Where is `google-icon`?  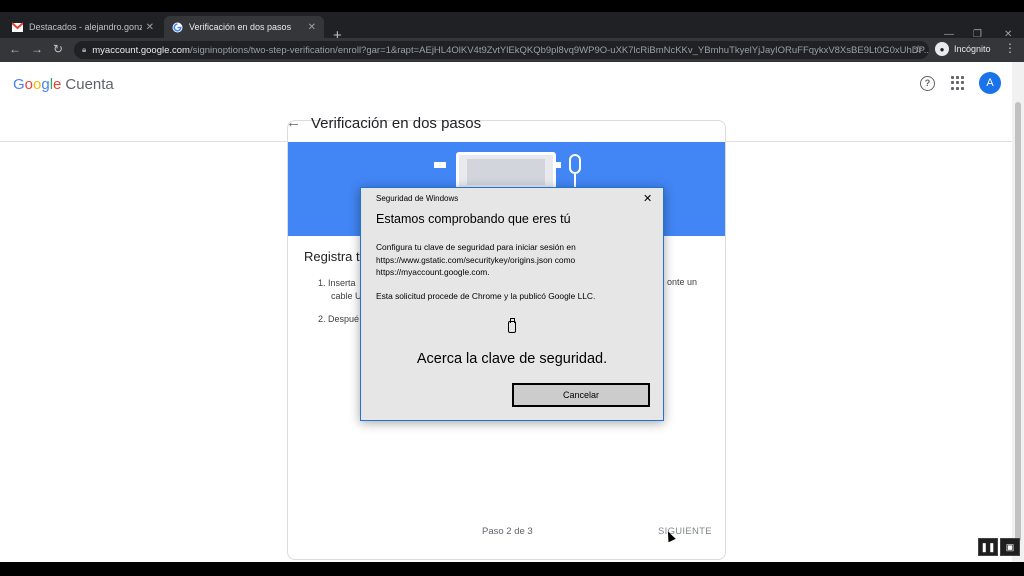 google-icon is located at coordinates (177, 27).